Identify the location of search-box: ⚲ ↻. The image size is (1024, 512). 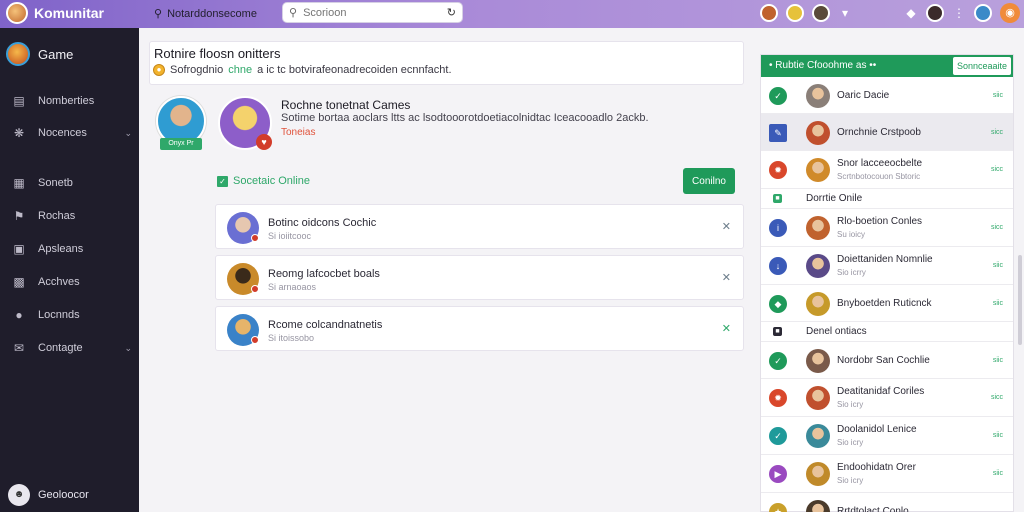
(372, 12).